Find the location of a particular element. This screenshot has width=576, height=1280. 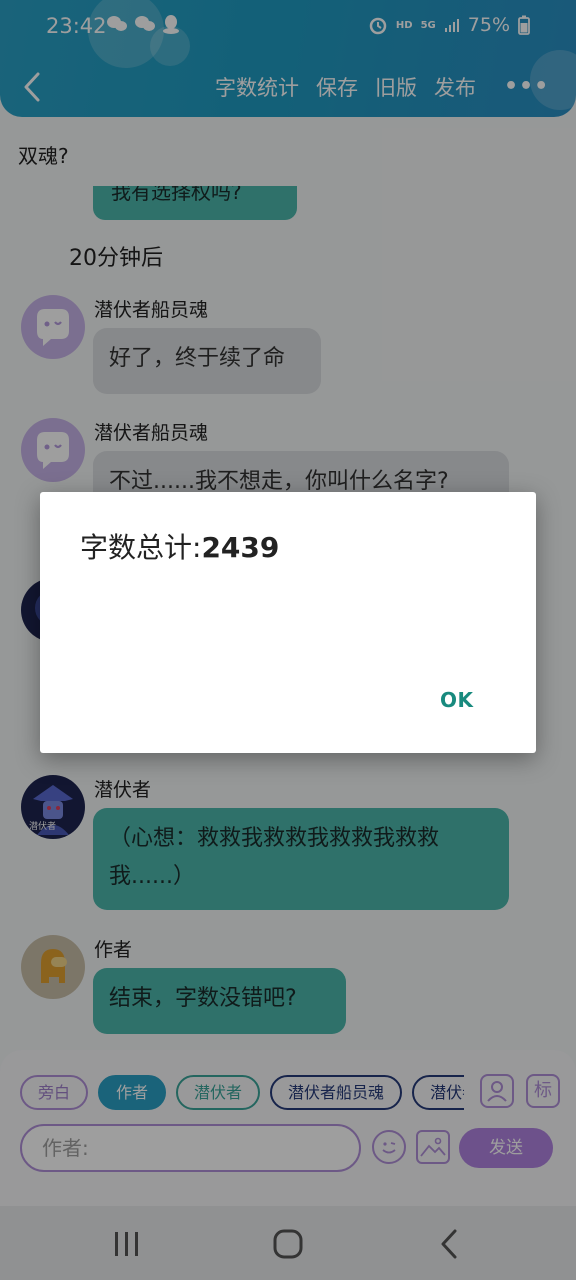

dialog-message: 字数总计:2439 is located at coordinates (179, 546).